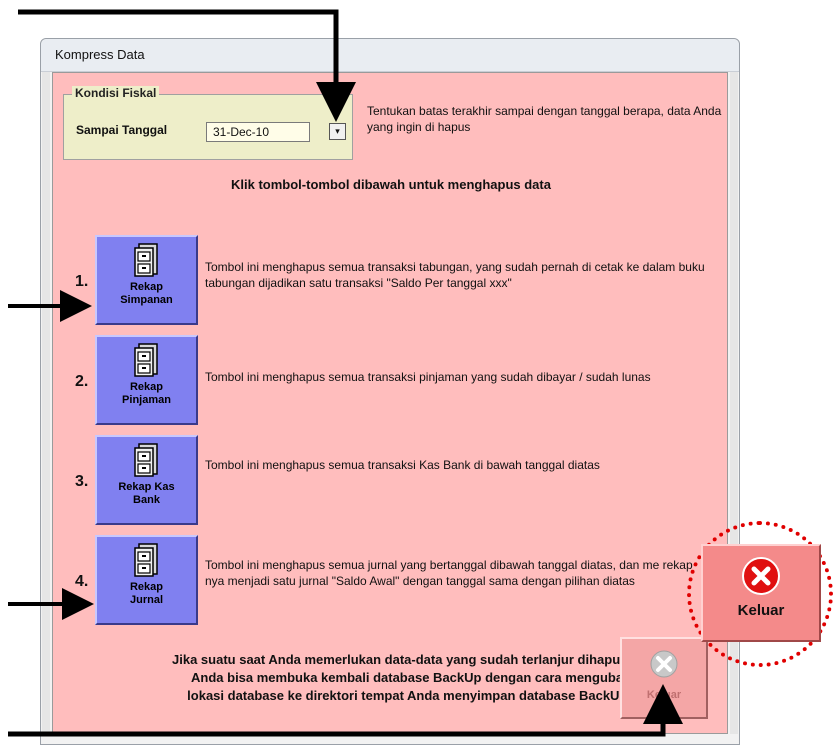 The image size is (837, 745). I want to click on rekap-jurnal-label-2: Jurnal, so click(146, 600).